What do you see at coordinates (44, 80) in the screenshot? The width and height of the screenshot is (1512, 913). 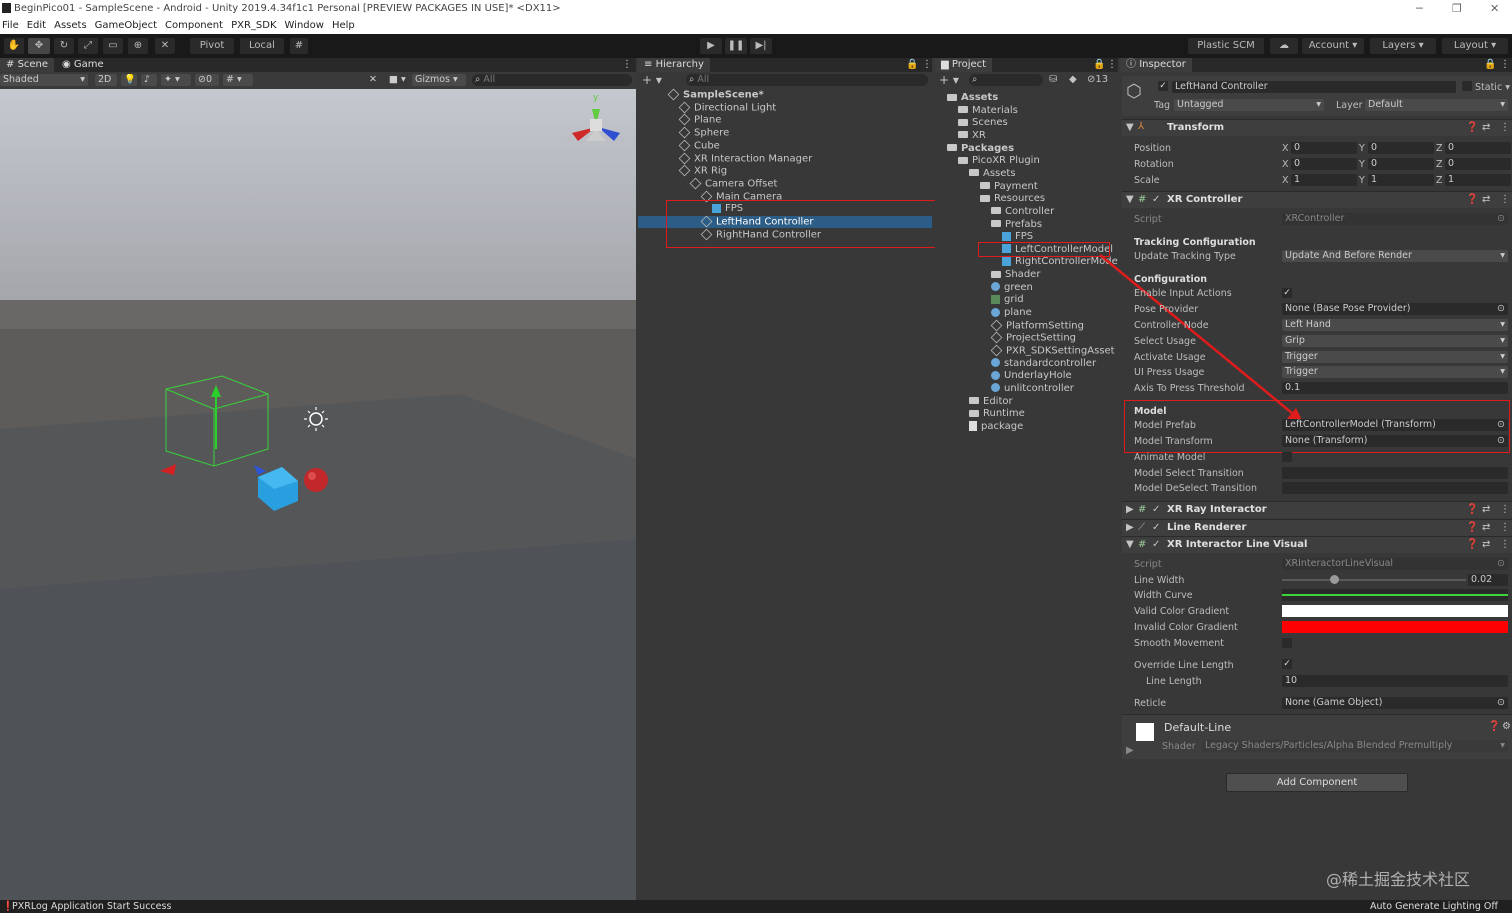 I see `shading-mode-dropdown: Shaded ▾` at bounding box center [44, 80].